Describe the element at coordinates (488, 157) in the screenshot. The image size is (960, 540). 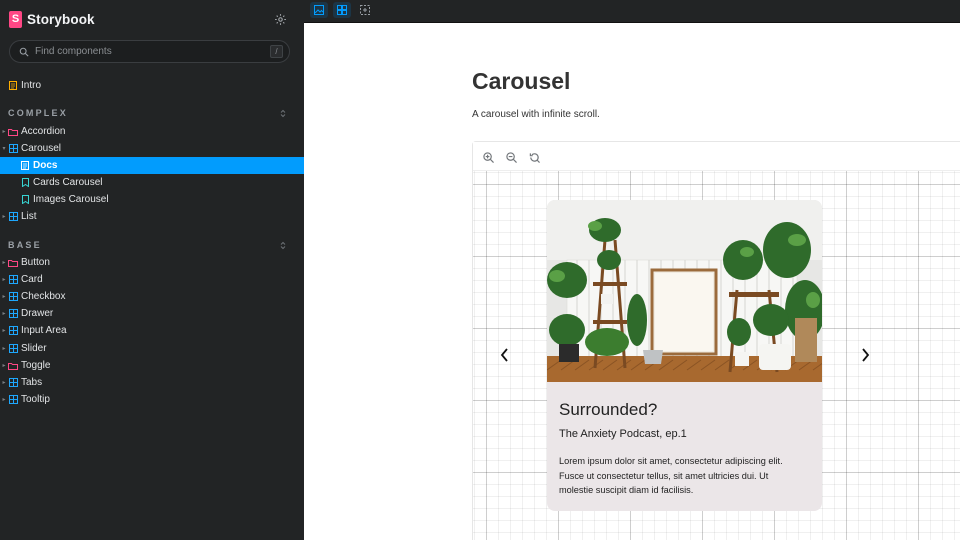
I see `zoom-in-icon` at that location.